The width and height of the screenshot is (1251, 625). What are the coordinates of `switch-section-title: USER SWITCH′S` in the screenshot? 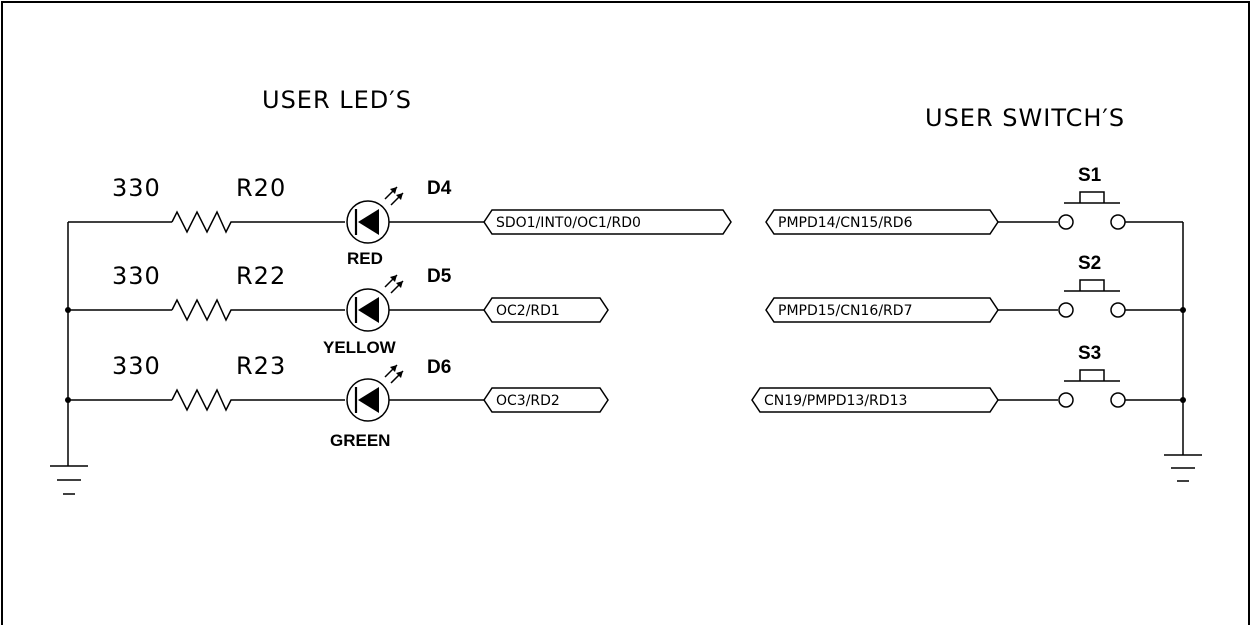 It's located at (1025, 118).